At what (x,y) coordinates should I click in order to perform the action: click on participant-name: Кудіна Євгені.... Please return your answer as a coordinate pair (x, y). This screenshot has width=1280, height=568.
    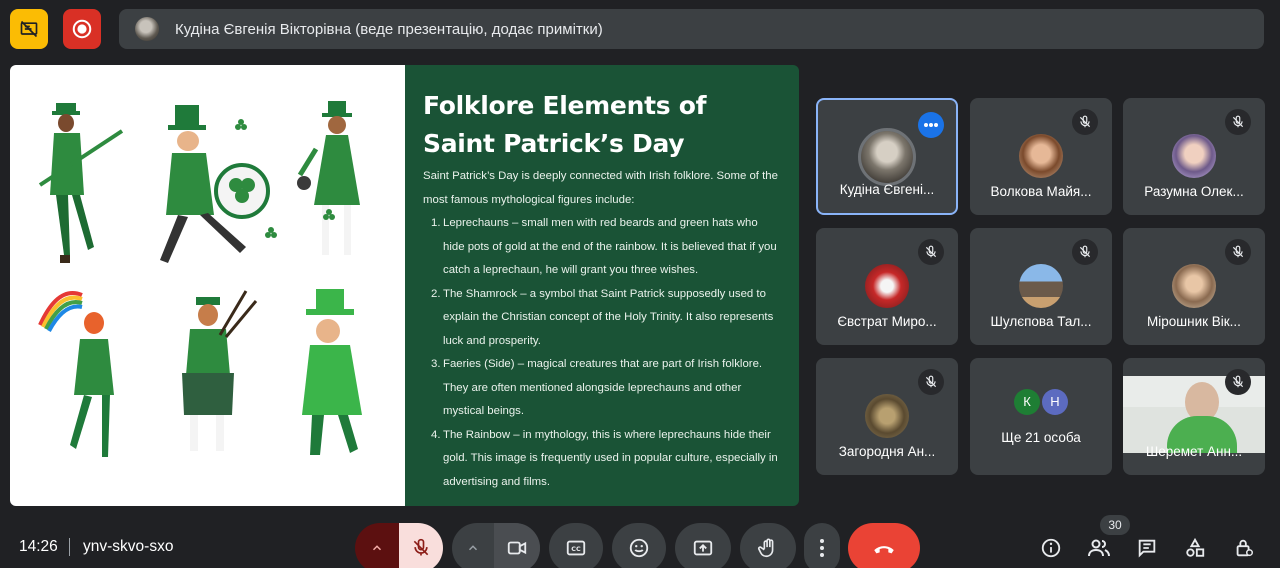
    Looking at the image, I should click on (887, 189).